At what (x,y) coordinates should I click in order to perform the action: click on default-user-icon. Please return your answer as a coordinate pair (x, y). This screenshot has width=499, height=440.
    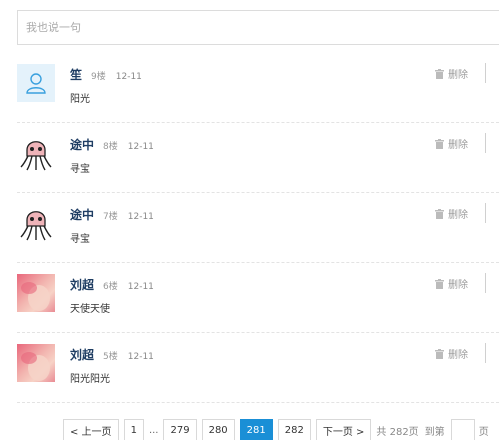
    Looking at the image, I should click on (36, 83).